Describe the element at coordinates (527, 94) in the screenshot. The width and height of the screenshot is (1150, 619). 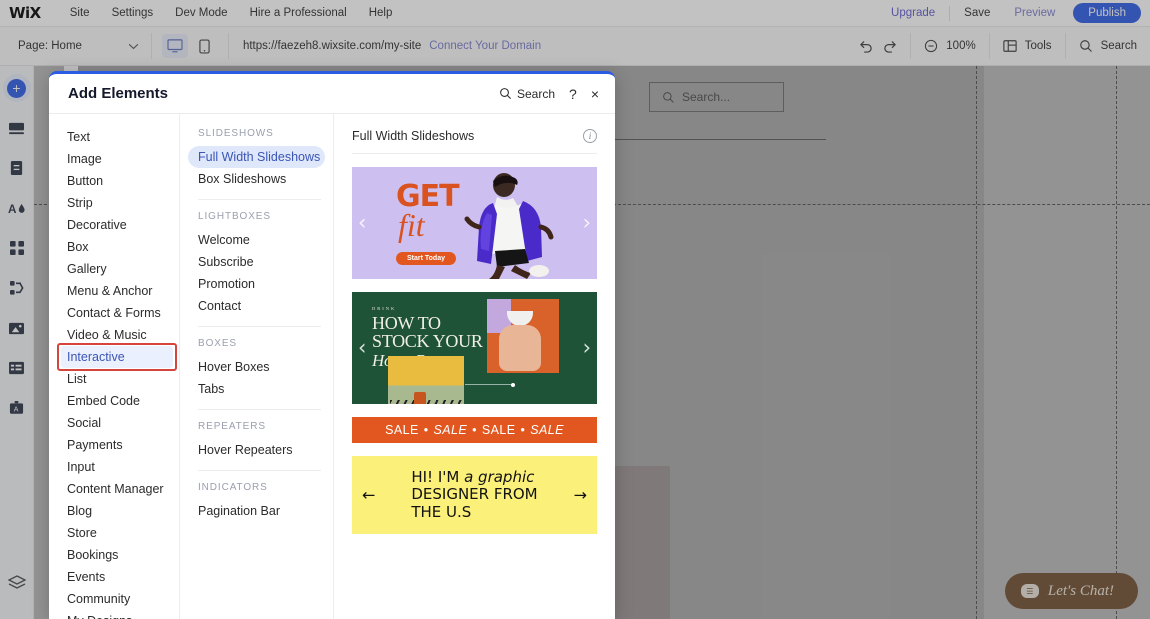
I see `panel-search-button: Search` at that location.